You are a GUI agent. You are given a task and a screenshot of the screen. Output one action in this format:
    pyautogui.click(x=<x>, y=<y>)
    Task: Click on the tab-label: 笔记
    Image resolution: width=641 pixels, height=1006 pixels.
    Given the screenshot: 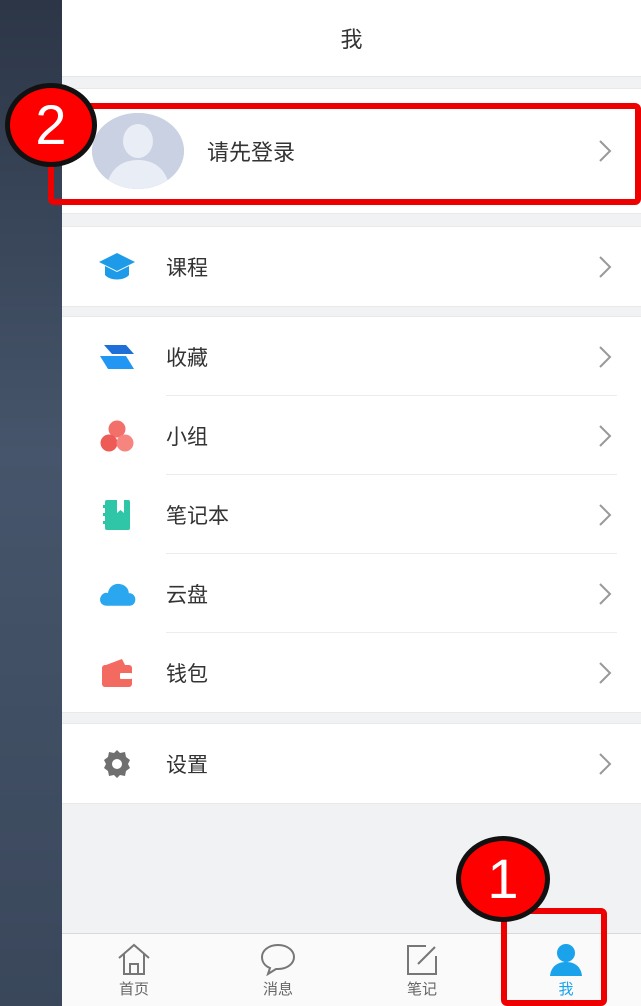 What is the action you would take?
    pyautogui.click(x=421, y=989)
    